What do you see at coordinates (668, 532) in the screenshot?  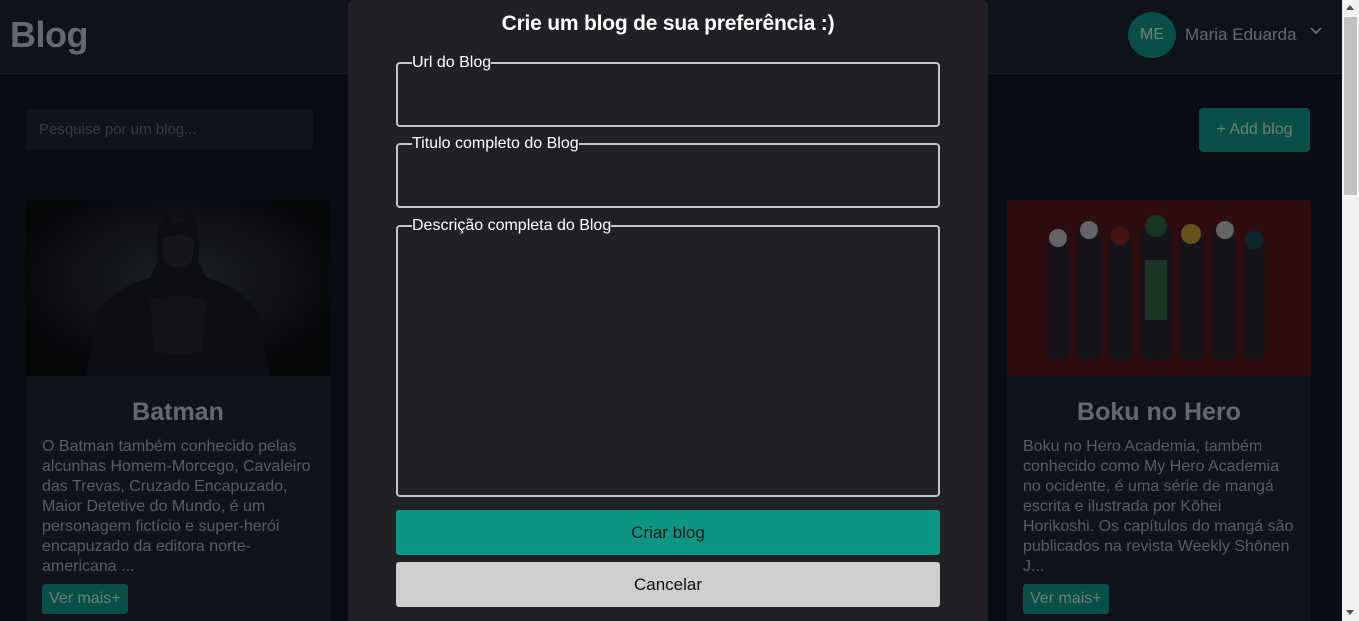 I see `create-blog-button: Criar blog` at bounding box center [668, 532].